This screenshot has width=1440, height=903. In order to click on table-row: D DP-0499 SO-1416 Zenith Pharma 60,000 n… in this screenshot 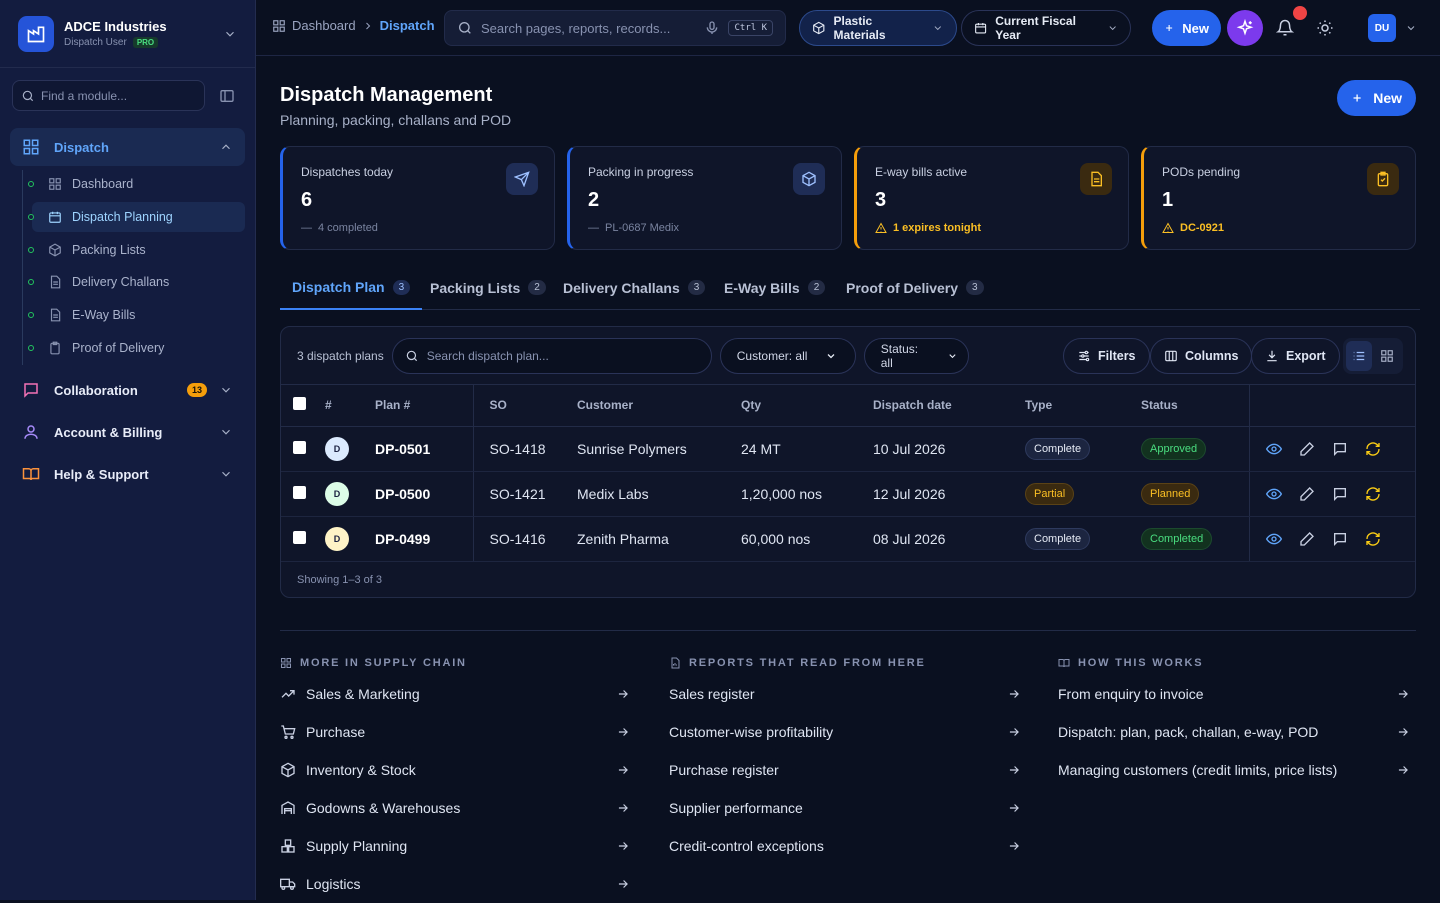, I will do `click(848, 539)`.